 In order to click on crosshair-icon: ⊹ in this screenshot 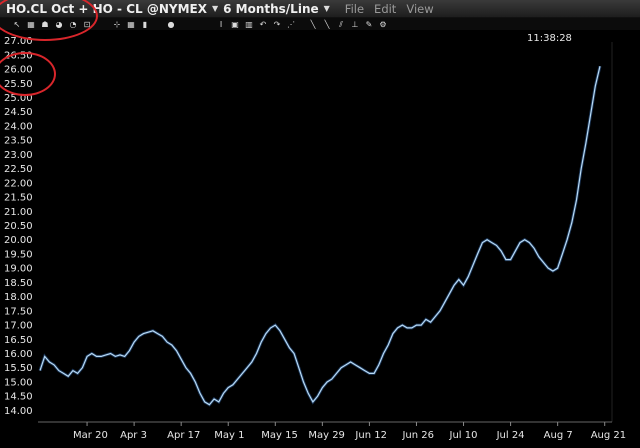, I will do `click(117, 24)`.